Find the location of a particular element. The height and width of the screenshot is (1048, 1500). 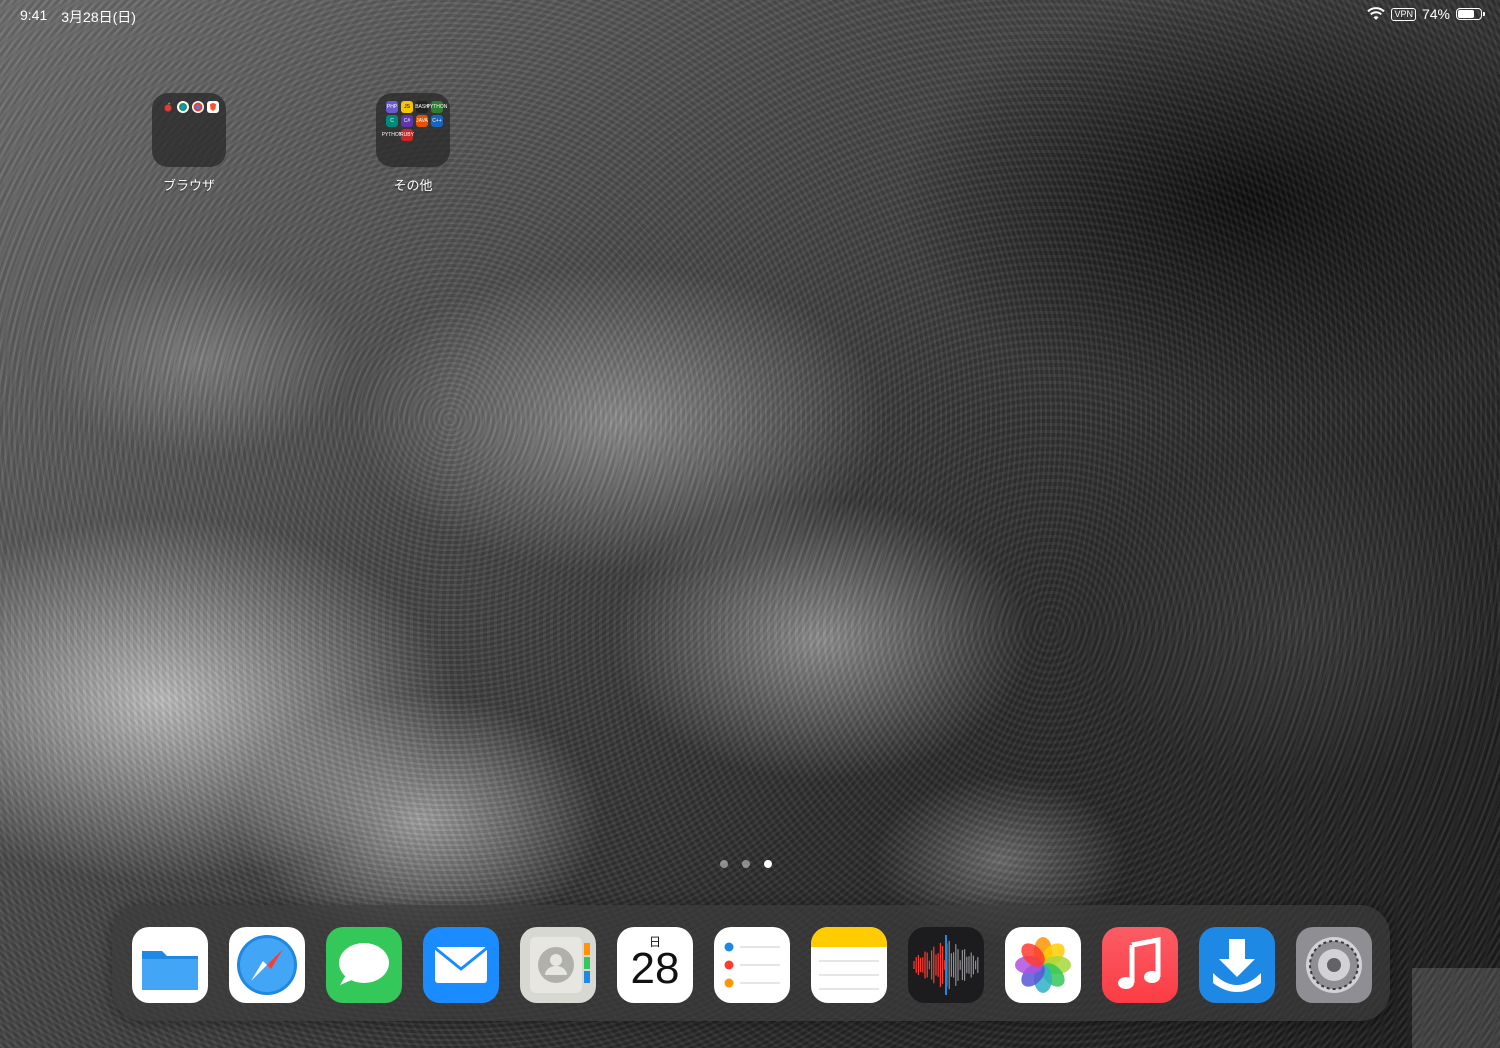

battery-icon is located at coordinates (1470, 14).